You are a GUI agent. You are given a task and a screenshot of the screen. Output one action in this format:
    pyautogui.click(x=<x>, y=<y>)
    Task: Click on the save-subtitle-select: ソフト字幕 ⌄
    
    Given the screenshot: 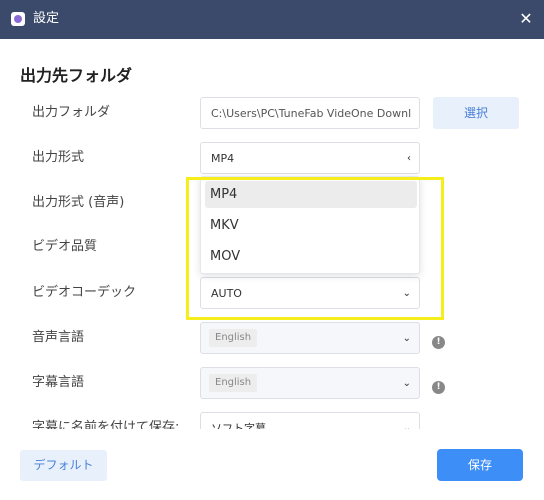 What is the action you would take?
    pyautogui.click(x=310, y=420)
    